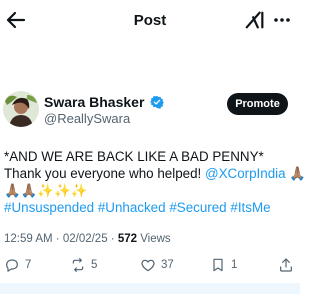  I want to click on top-bar: Post, so click(150, 22).